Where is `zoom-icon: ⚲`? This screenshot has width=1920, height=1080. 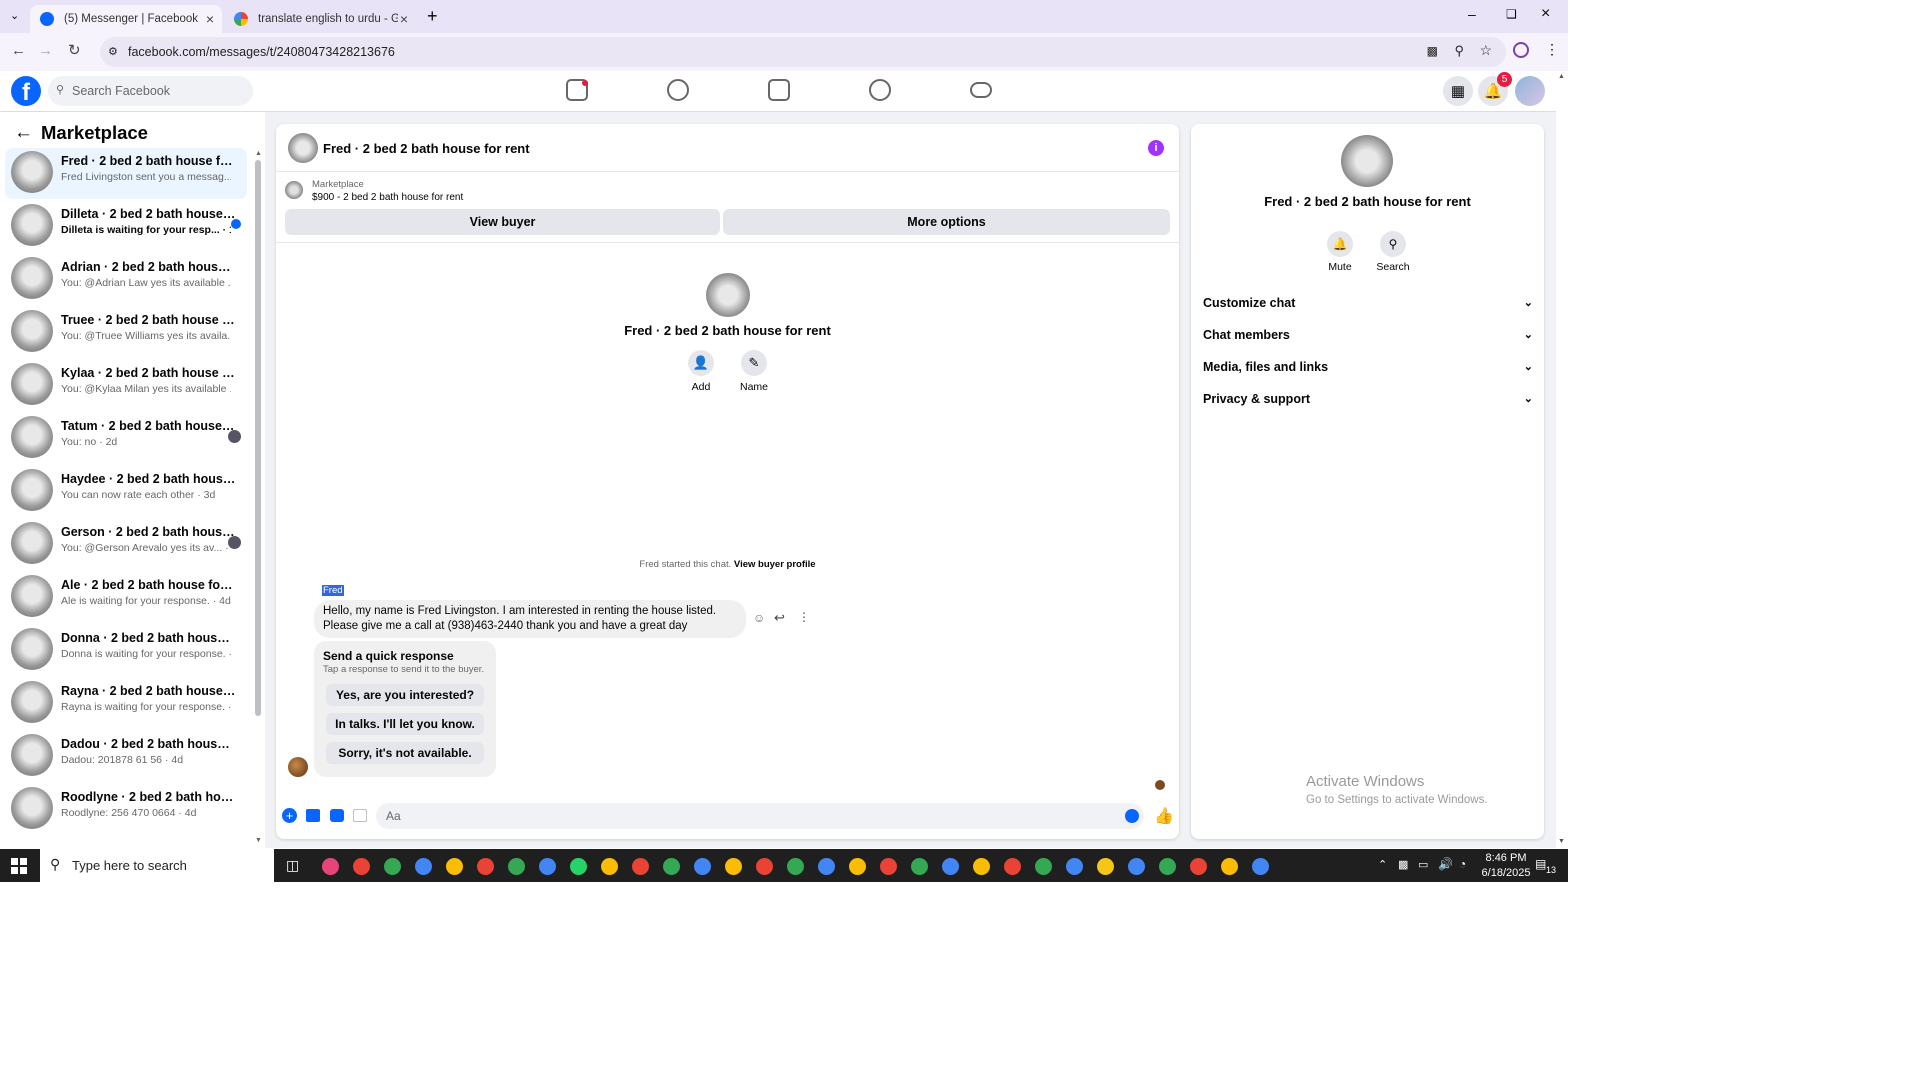 zoom-icon: ⚲ is located at coordinates (1459, 51).